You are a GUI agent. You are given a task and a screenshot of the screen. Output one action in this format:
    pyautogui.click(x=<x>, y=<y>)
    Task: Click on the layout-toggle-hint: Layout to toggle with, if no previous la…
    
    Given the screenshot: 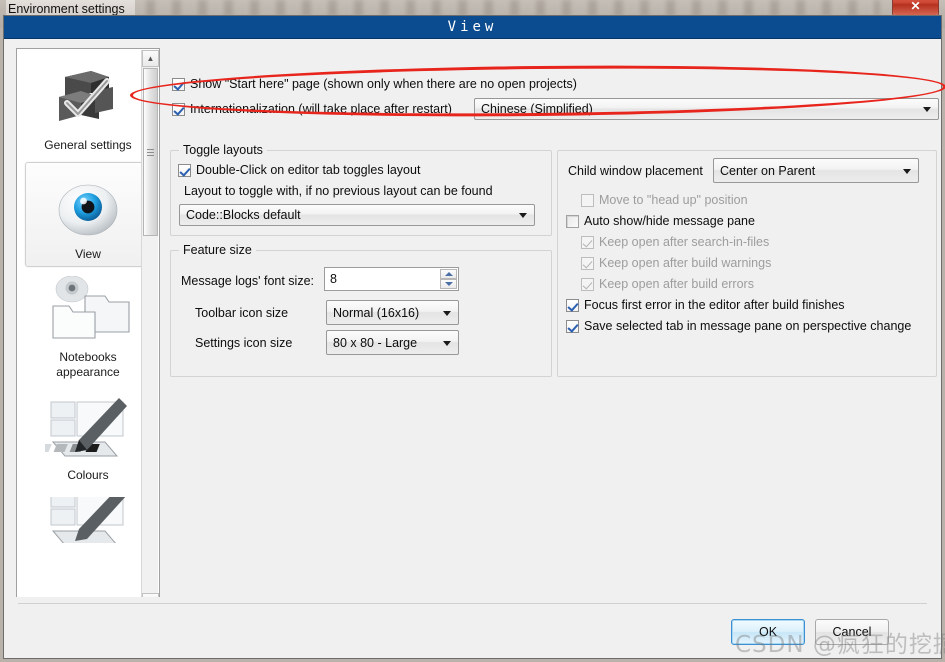 What is the action you would take?
    pyautogui.click(x=338, y=191)
    